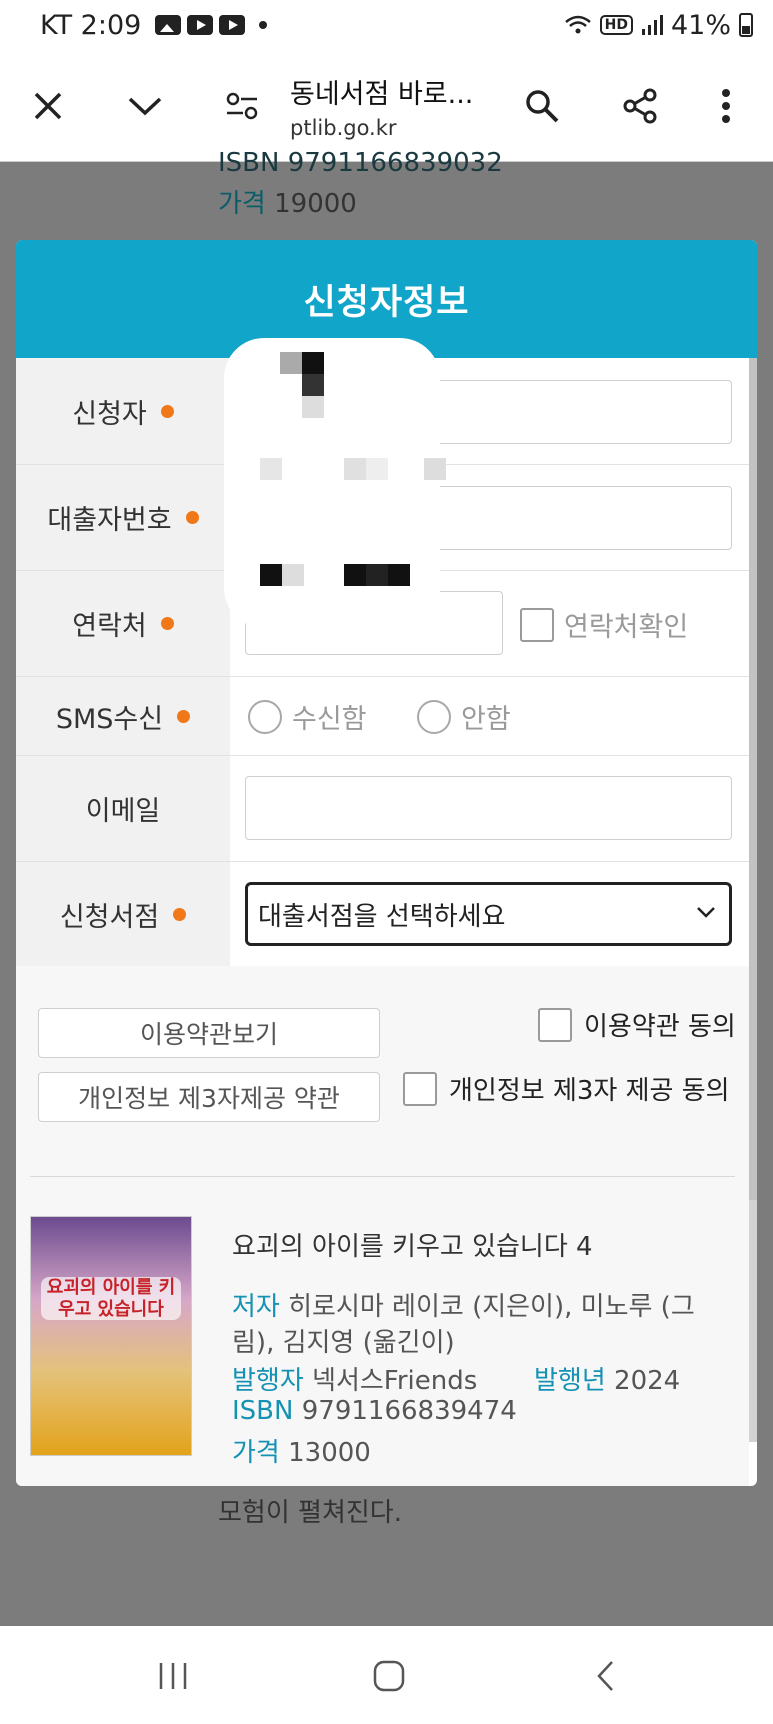  Describe the element at coordinates (382, 716) in the screenshot. I see `sms-row: SMS수신 수신함 안함` at that location.